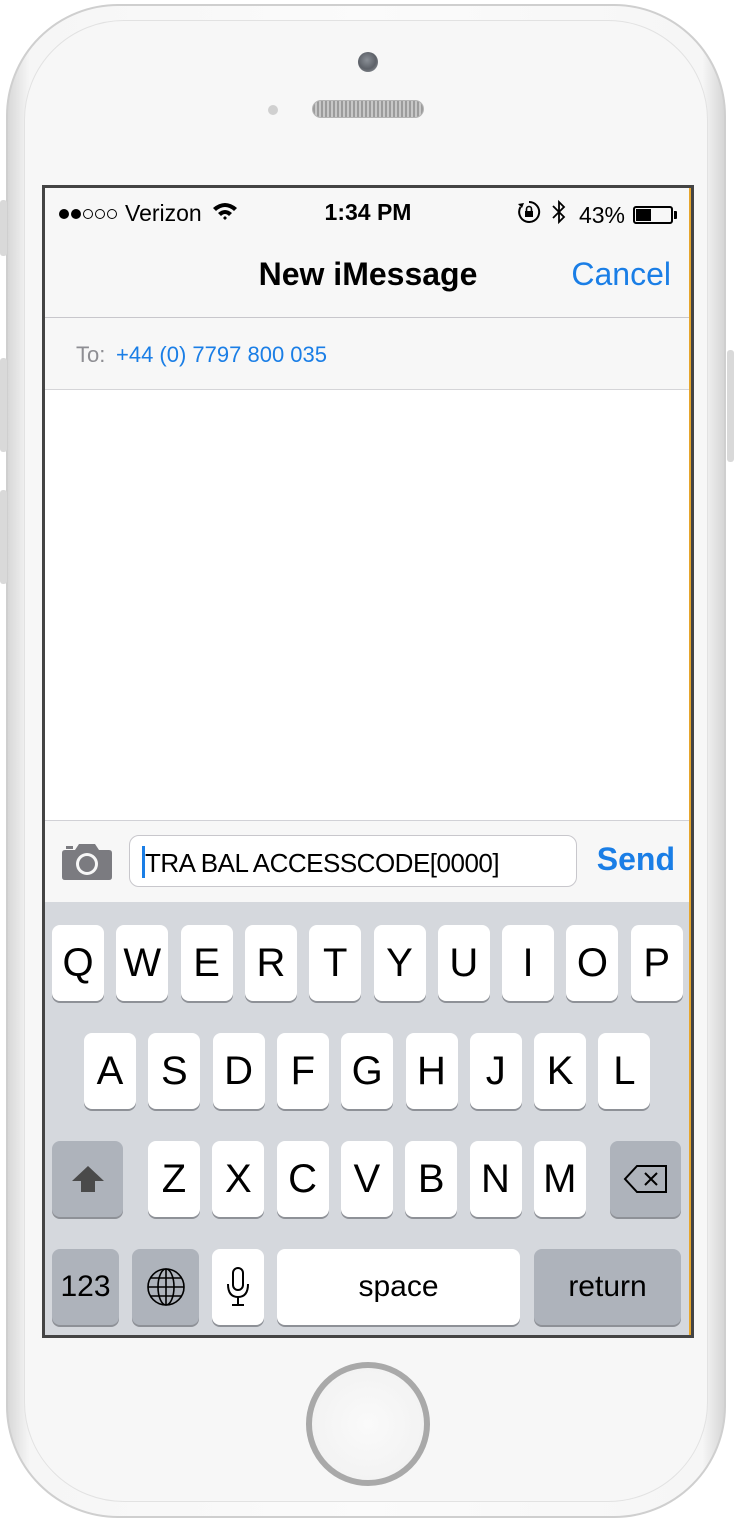 The width and height of the screenshot is (734, 1526). What do you see at coordinates (621, 274) in the screenshot?
I see `cancel-button: Cancel` at bounding box center [621, 274].